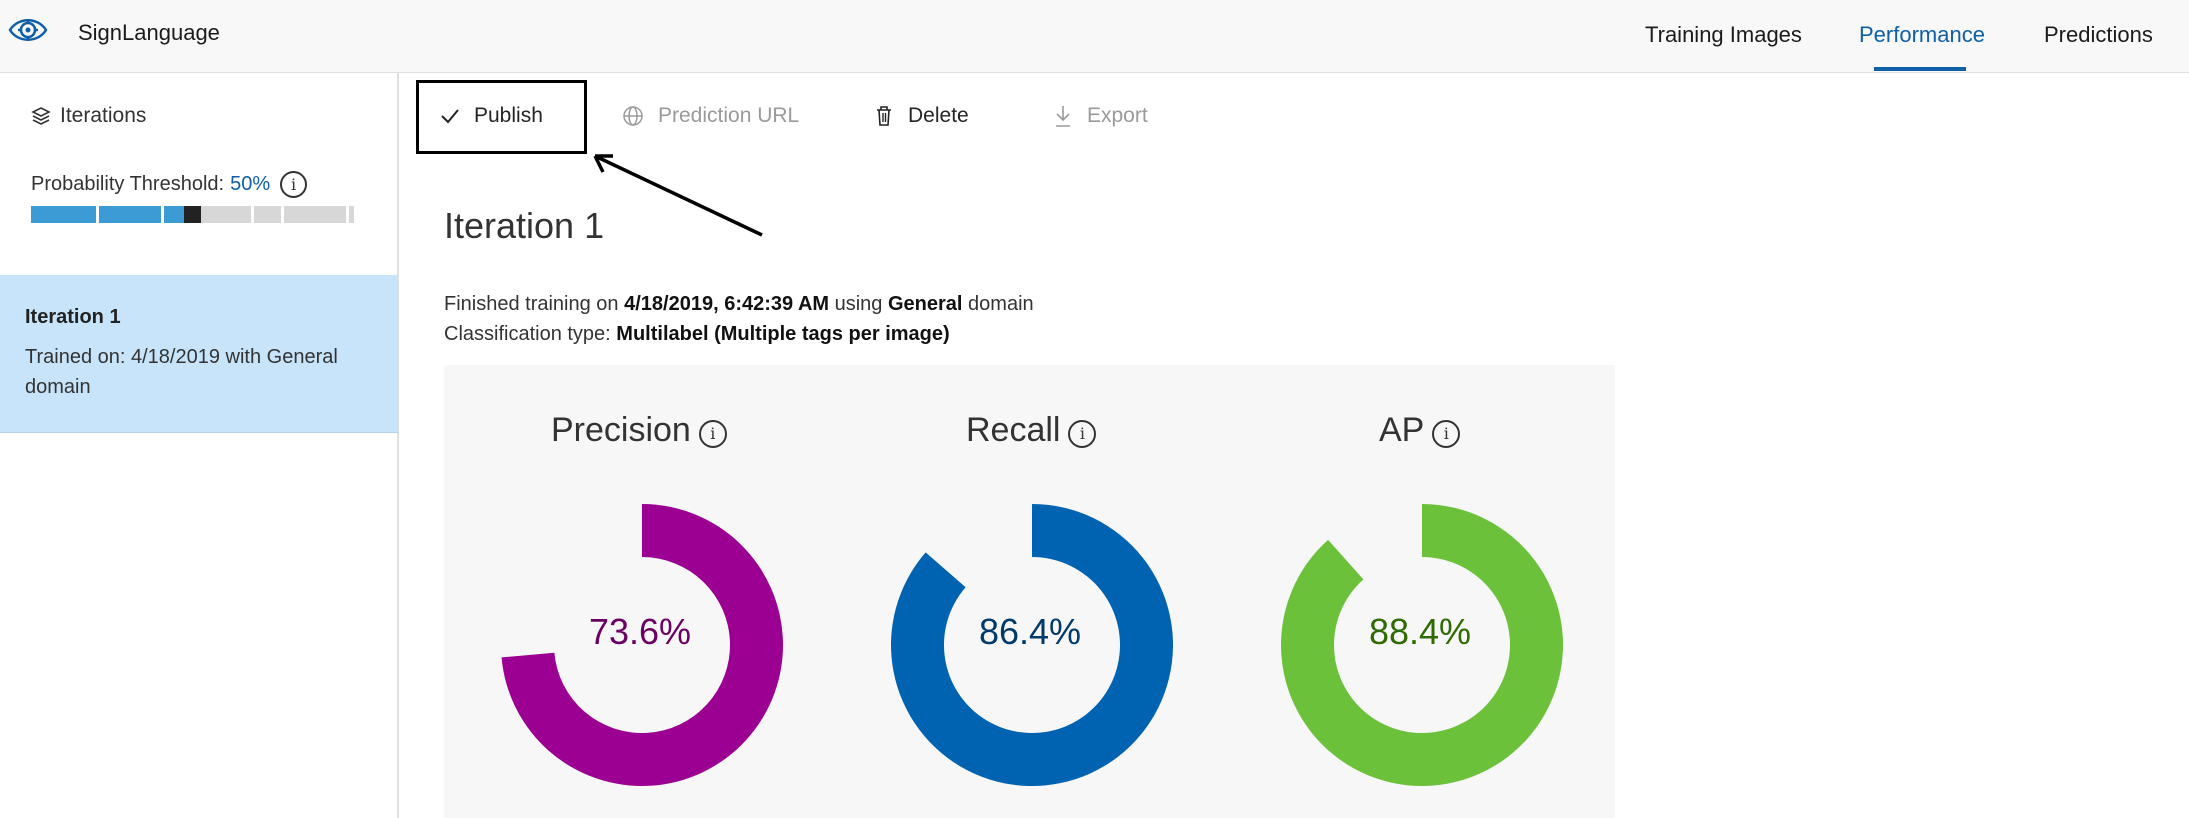  I want to click on threshold-value: 50%, so click(250, 184).